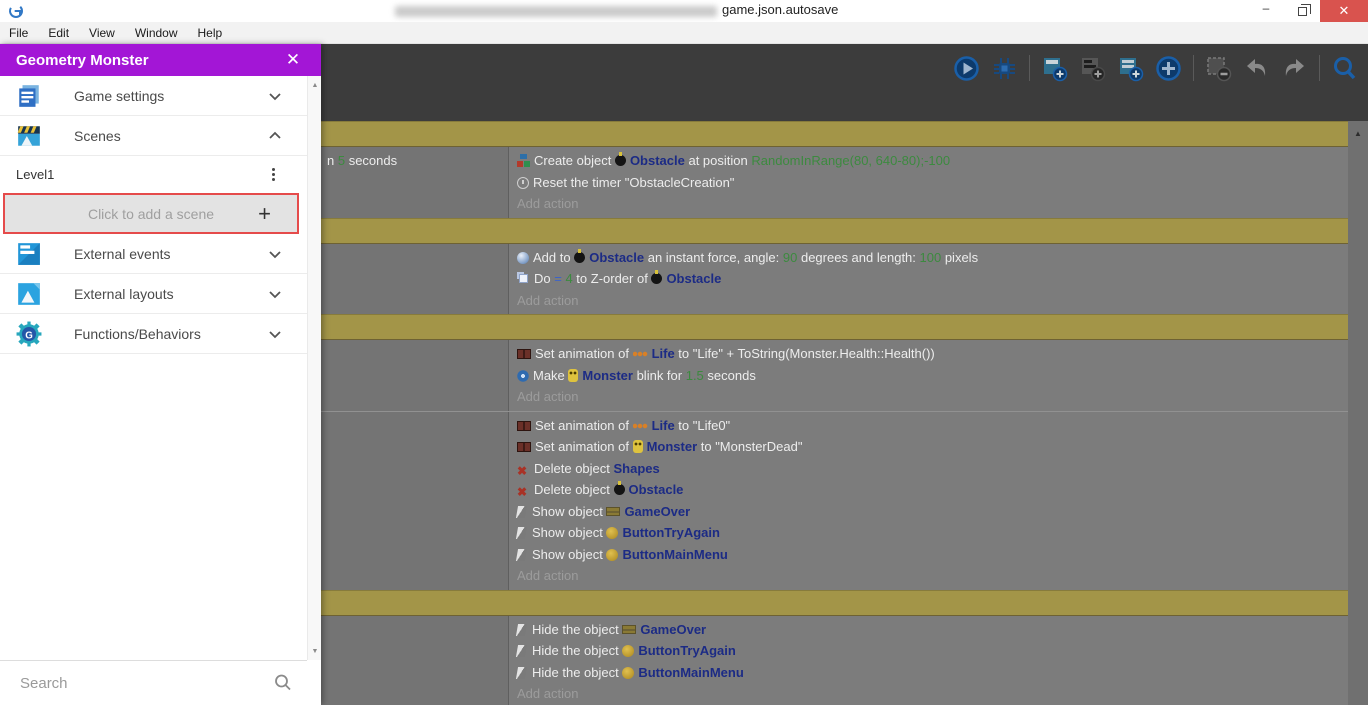 The height and width of the screenshot is (705, 1368). I want to click on event-line: Show object GameOver, so click(931, 512).